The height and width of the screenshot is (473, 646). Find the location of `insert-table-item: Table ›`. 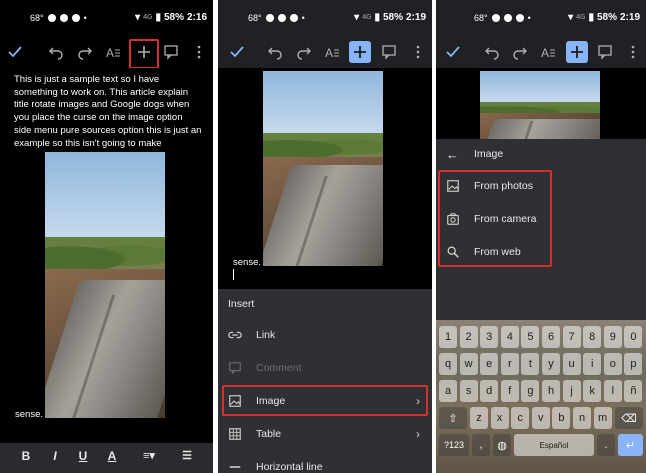

insert-table-item: Table › is located at coordinates (325, 434).